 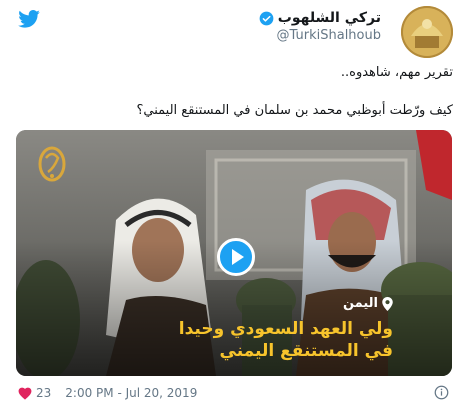 I want to click on video-caption-line-2: في المستنقع اليمني, so click(x=306, y=351).